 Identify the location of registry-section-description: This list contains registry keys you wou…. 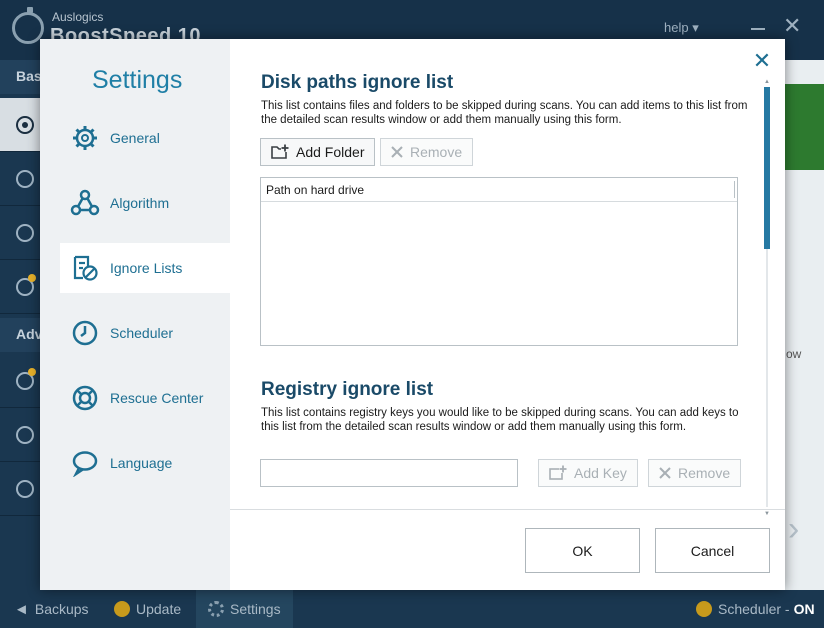
(500, 420).